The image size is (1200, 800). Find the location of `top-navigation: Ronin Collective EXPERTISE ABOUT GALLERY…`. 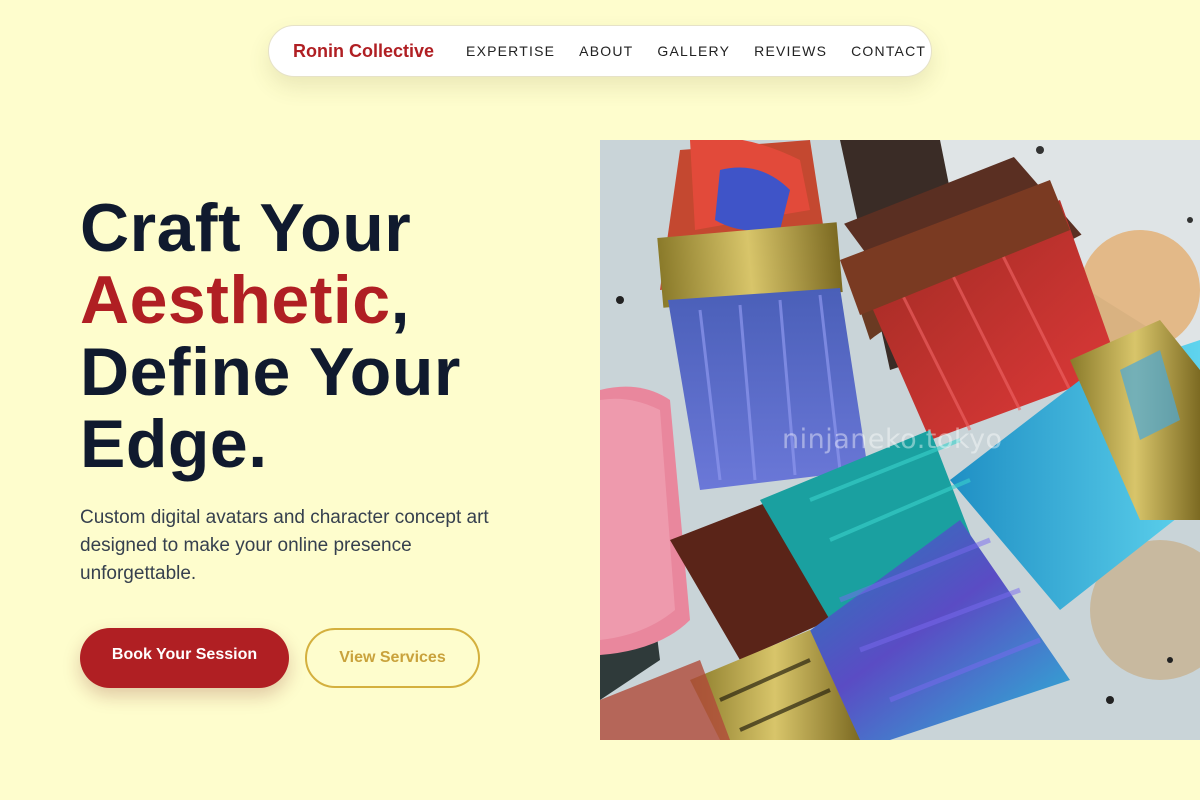

top-navigation: Ronin Collective EXPERTISE ABOUT GALLERY… is located at coordinates (600, 51).